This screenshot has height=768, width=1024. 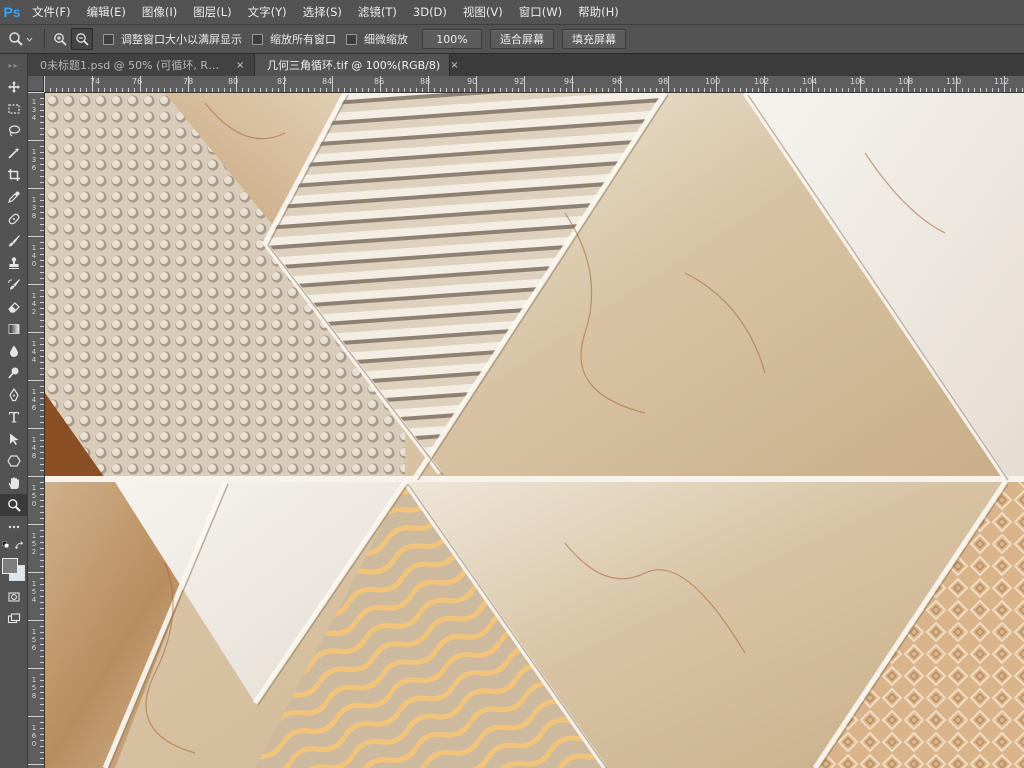 I want to click on dodge-tool, so click(x=13, y=373).